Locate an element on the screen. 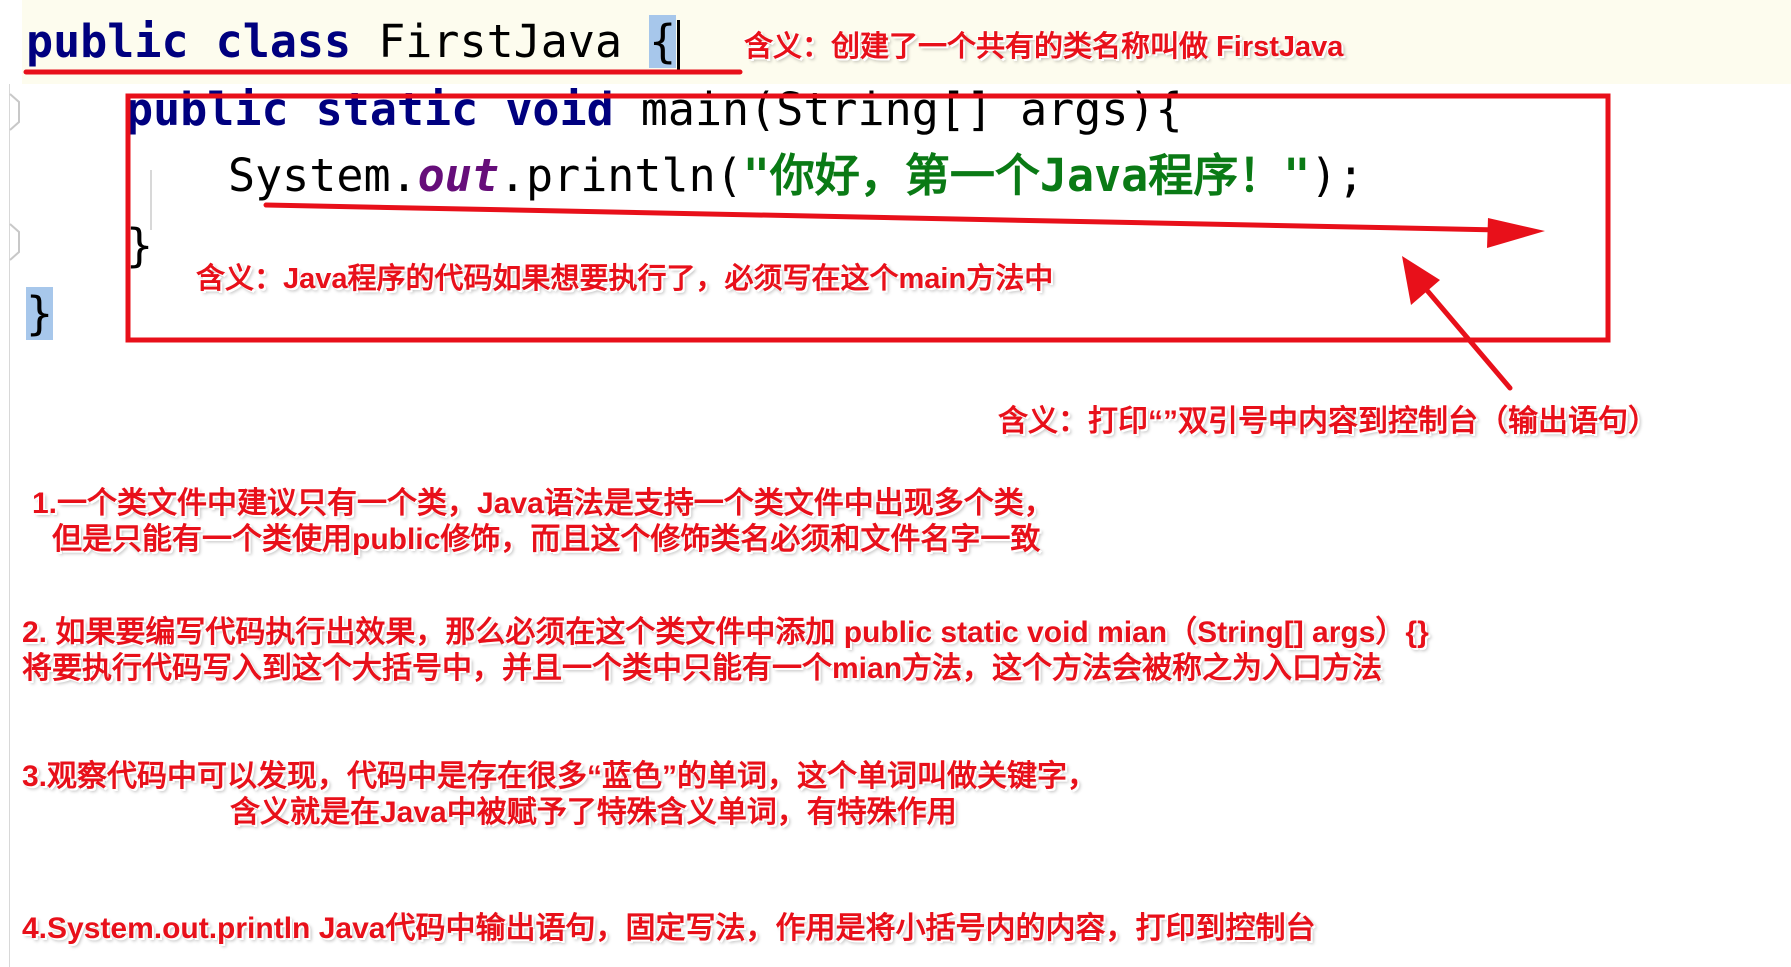  note-3-line-1: 3.观察代码中可以发现，代码中是存在很多“蓝色”的单词，这个单词叫做关键字， is located at coordinates (560, 776).